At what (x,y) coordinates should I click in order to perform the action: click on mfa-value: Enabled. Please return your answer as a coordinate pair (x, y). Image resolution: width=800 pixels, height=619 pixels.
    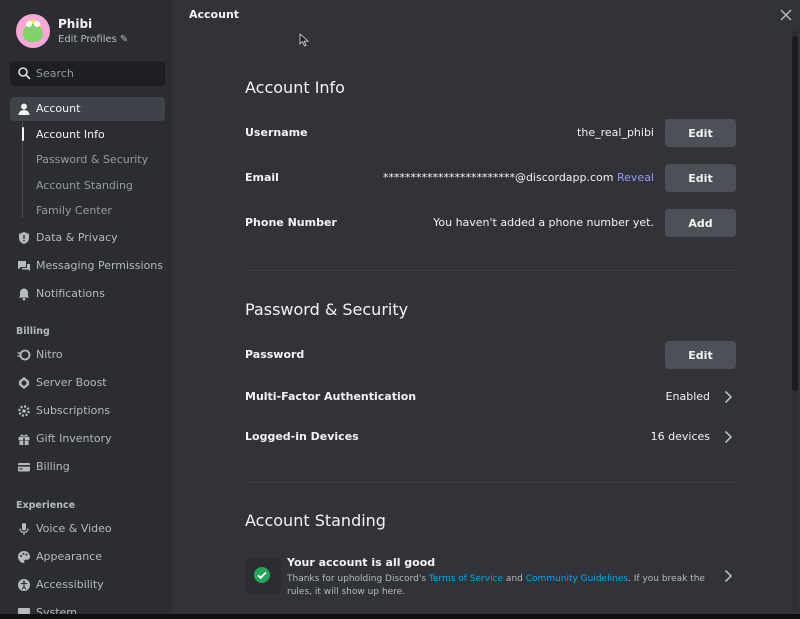
    Looking at the image, I should click on (687, 396).